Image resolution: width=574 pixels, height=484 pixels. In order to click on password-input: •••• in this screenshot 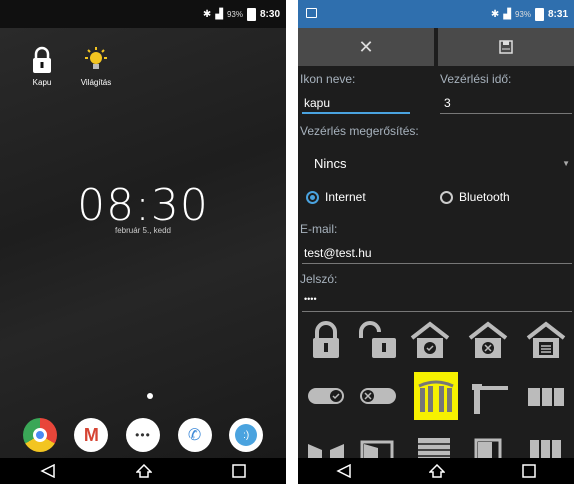, I will do `click(310, 301)`.